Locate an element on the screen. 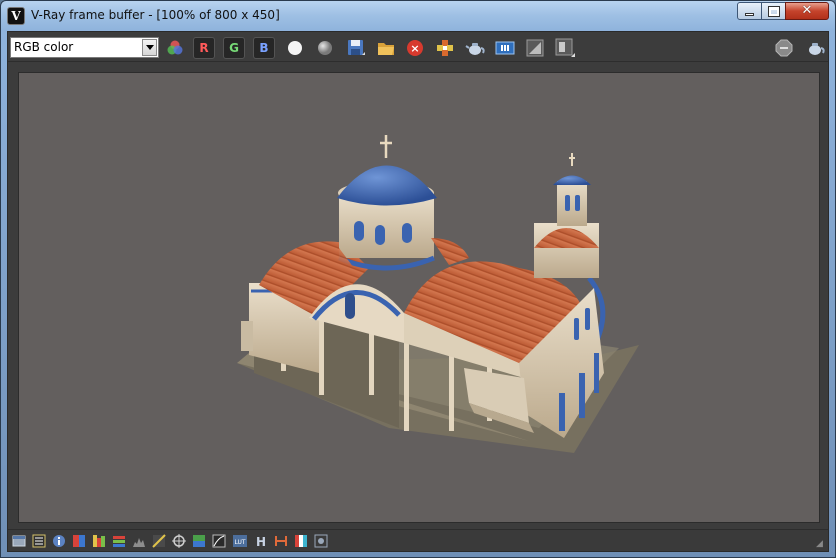 This screenshot has height=558, width=836. svg-text: LUT is located at coordinates (239, 542).